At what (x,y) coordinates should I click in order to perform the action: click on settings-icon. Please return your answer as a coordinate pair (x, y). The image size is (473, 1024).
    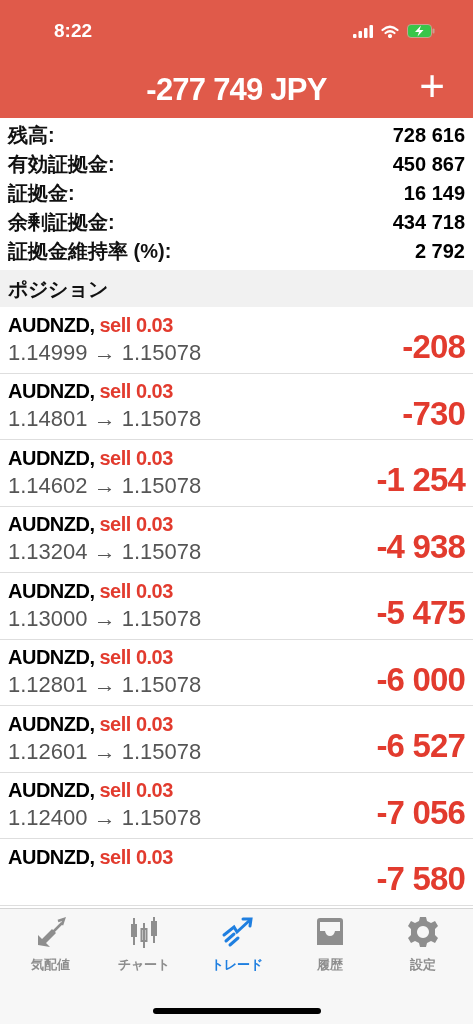
    Looking at the image, I should click on (422, 932).